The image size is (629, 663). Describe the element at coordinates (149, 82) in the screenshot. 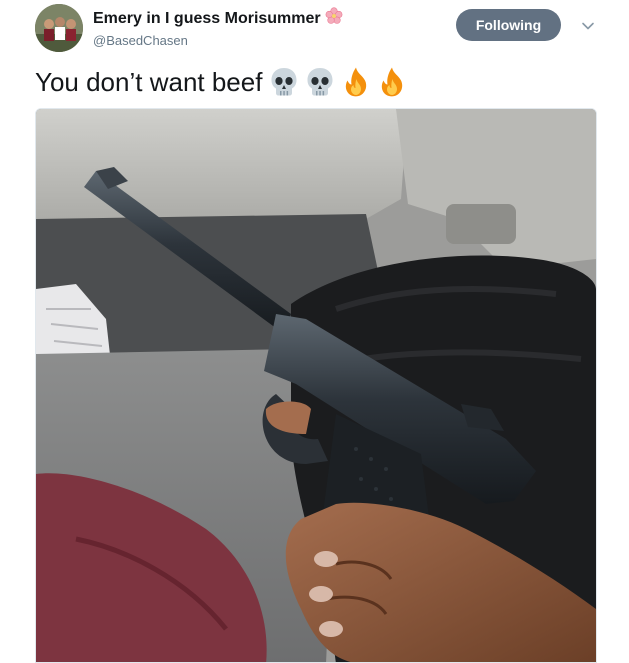

I see `tweet-text-content: You don’t want beef` at that location.